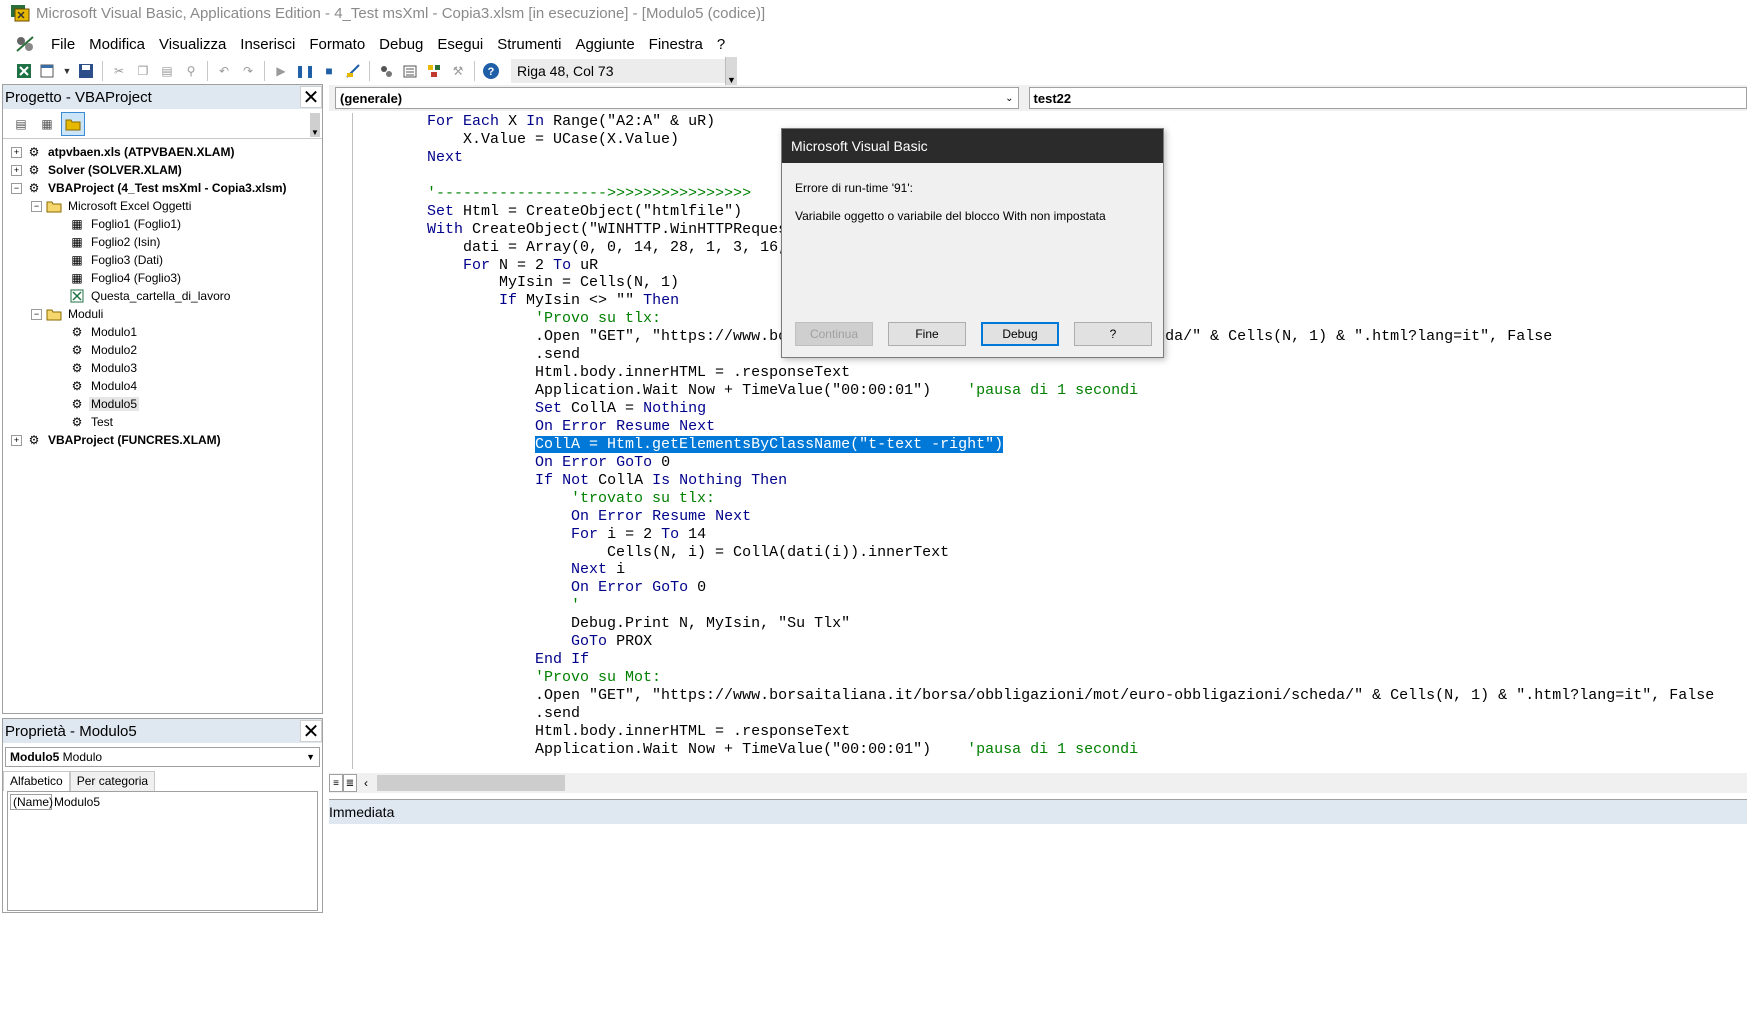 The width and height of the screenshot is (1747, 1013). I want to click on code-line: 'trovato su tlx:, so click(1051, 499).